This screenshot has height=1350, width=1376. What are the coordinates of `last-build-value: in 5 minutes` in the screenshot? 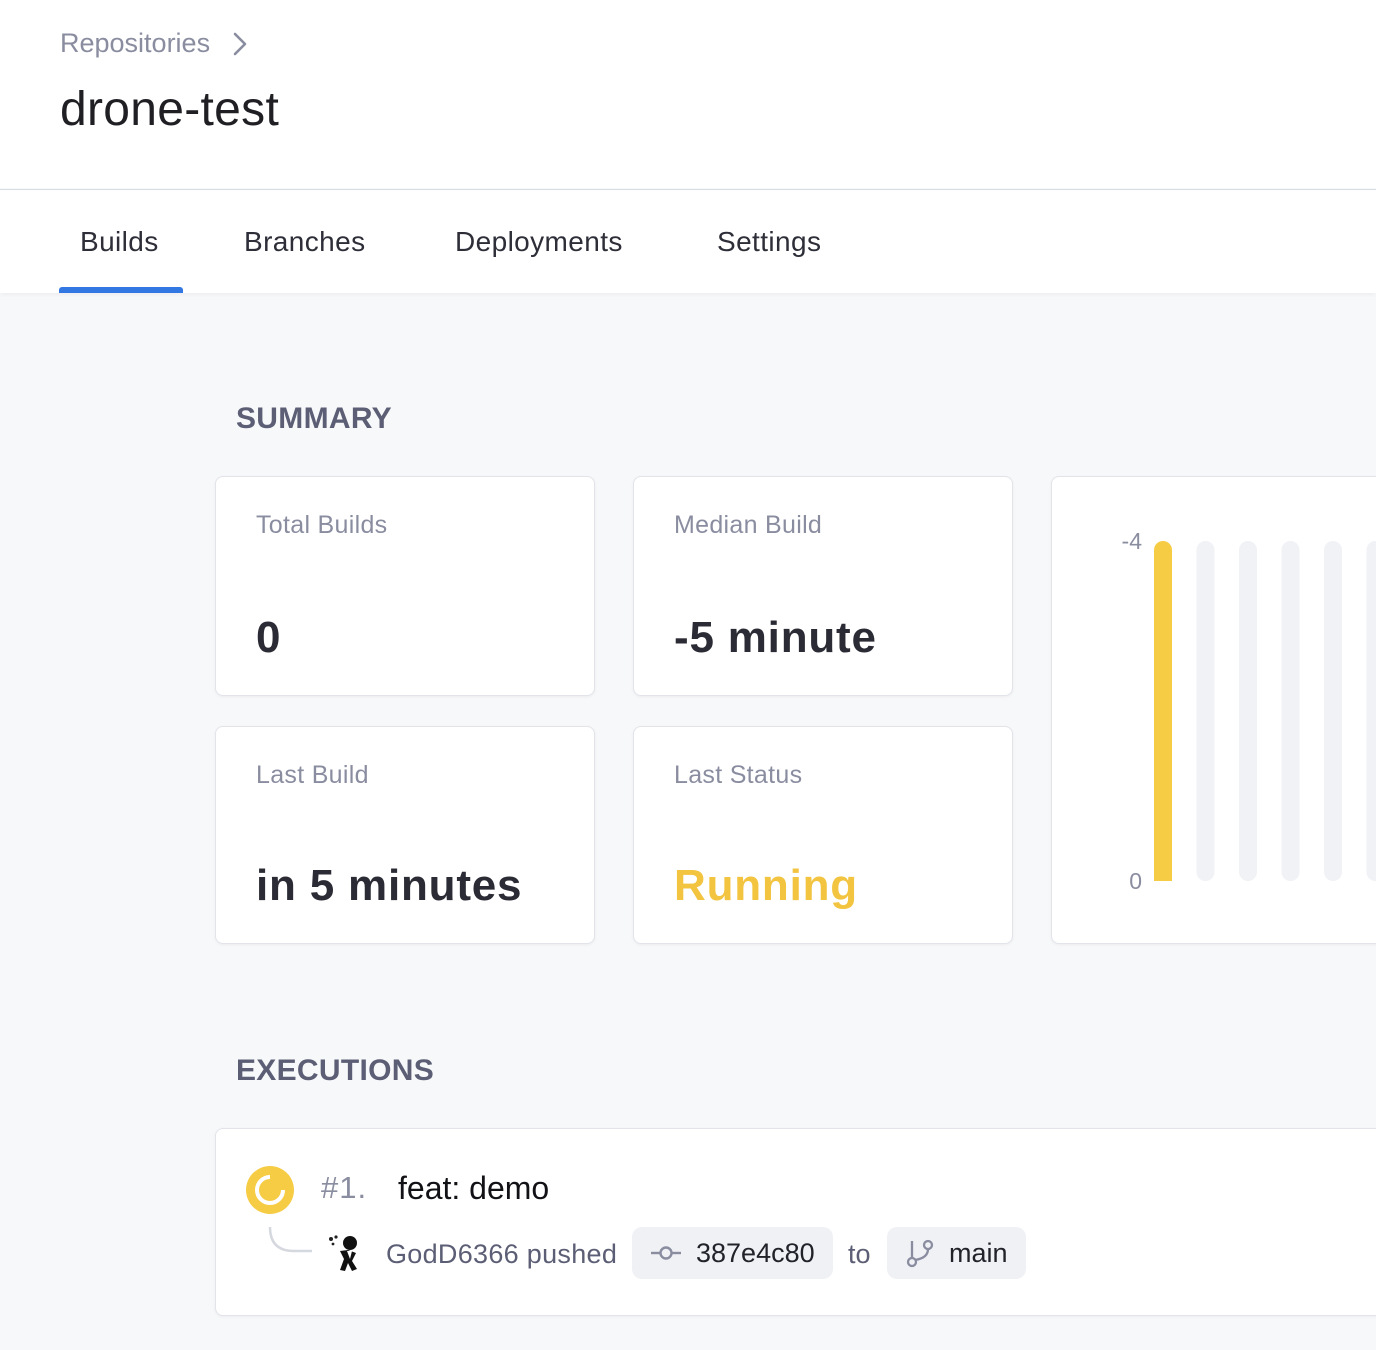 It's located at (389, 885).